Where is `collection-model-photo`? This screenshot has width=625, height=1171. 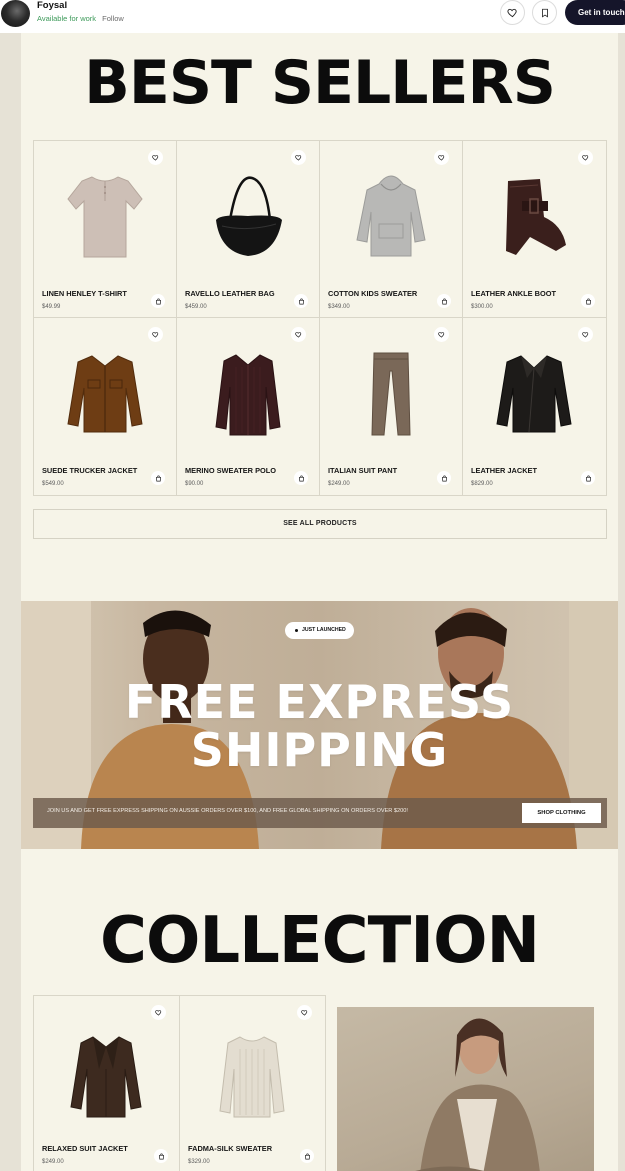
collection-model-photo is located at coordinates (465, 1089).